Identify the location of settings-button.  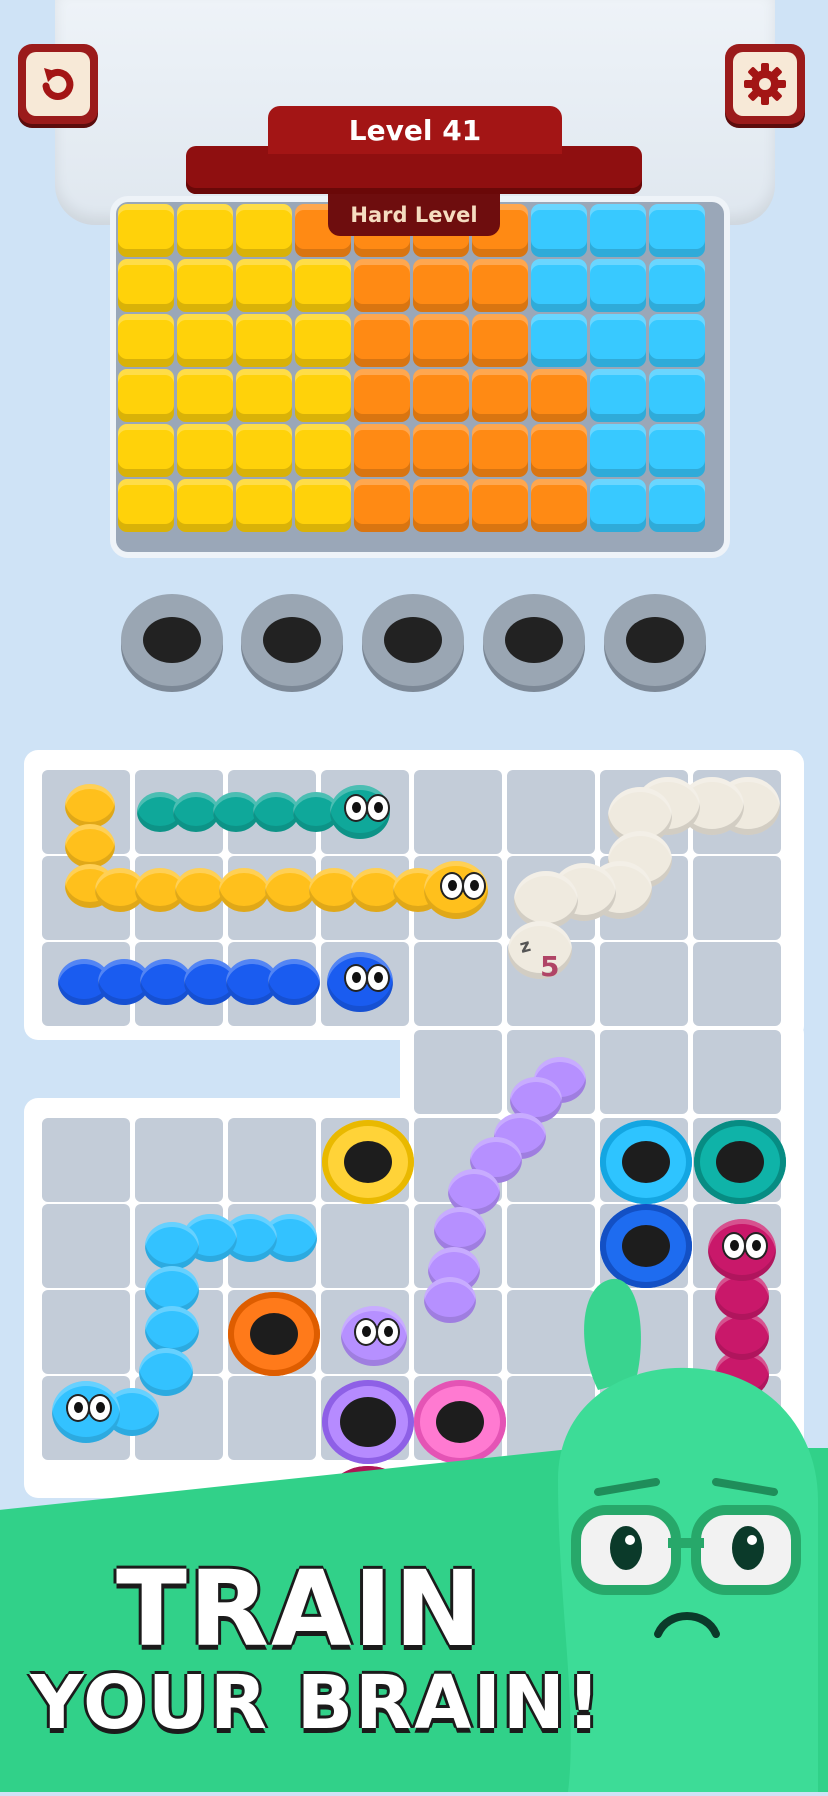
(765, 84).